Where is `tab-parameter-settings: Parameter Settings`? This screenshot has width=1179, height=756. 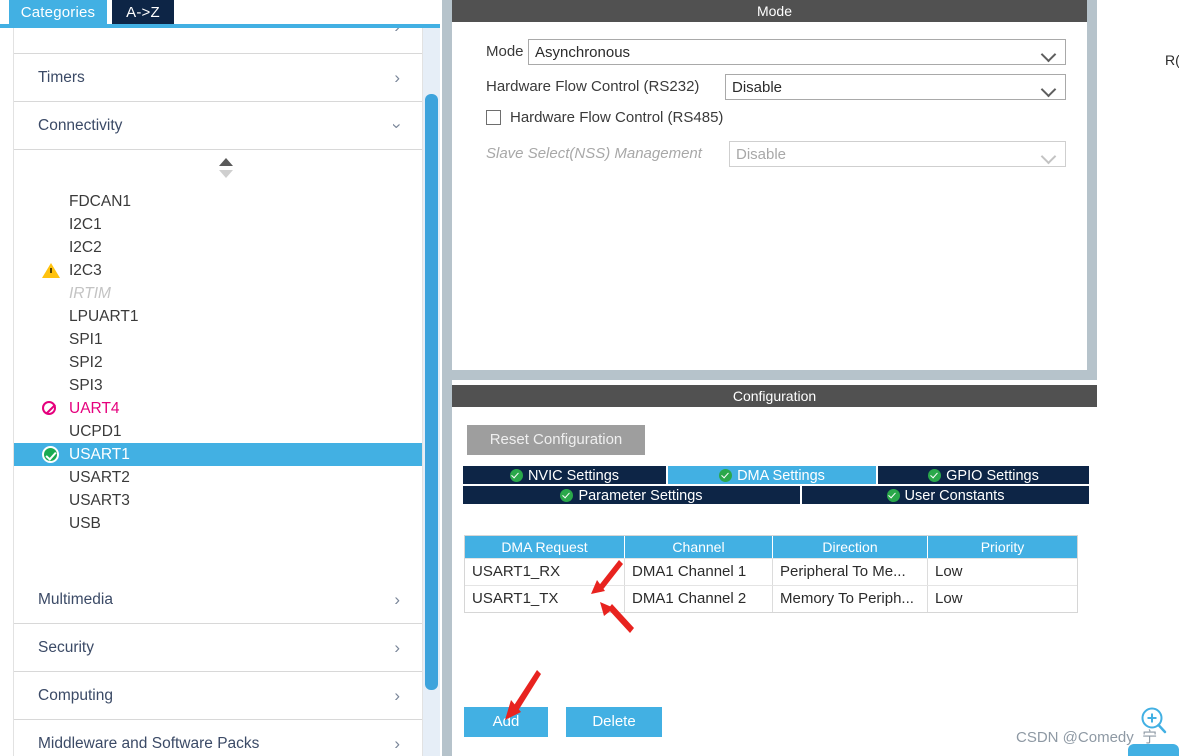 tab-parameter-settings: Parameter Settings is located at coordinates (631, 495).